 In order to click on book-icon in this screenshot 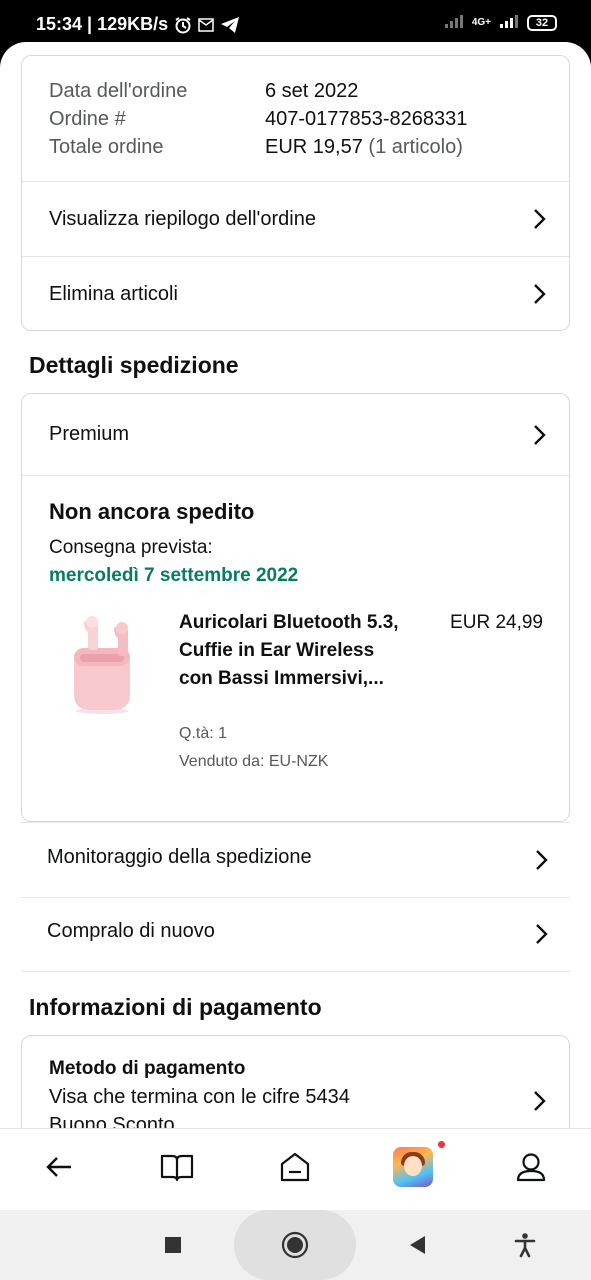, I will do `click(177, 1167)`.